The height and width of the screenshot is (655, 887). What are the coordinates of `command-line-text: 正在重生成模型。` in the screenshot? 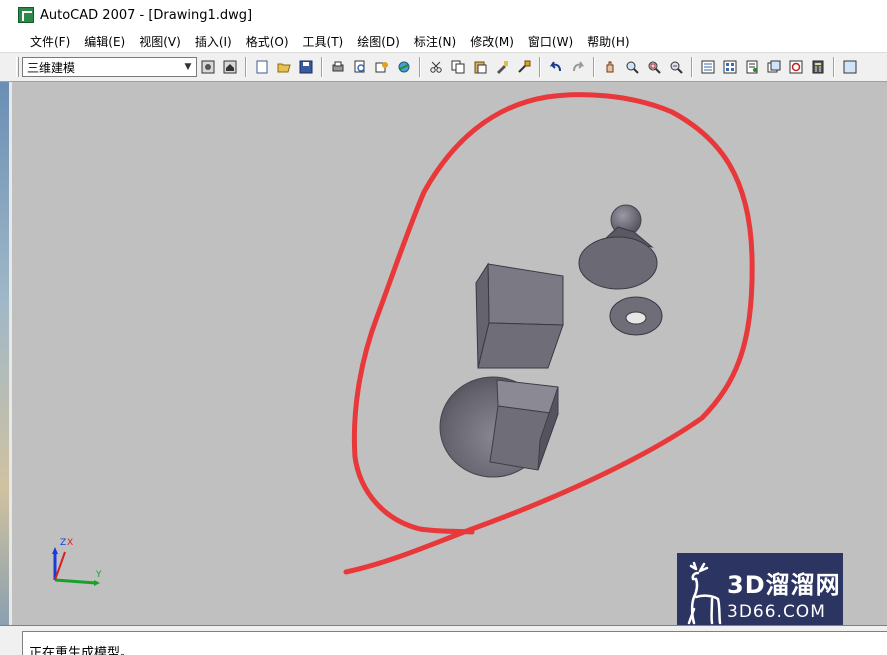 It's located at (81, 650).